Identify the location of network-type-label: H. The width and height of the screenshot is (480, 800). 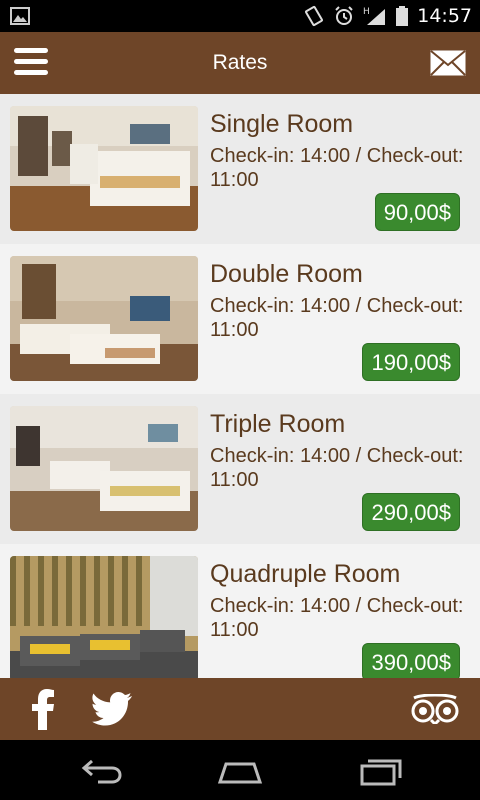
(366, 12).